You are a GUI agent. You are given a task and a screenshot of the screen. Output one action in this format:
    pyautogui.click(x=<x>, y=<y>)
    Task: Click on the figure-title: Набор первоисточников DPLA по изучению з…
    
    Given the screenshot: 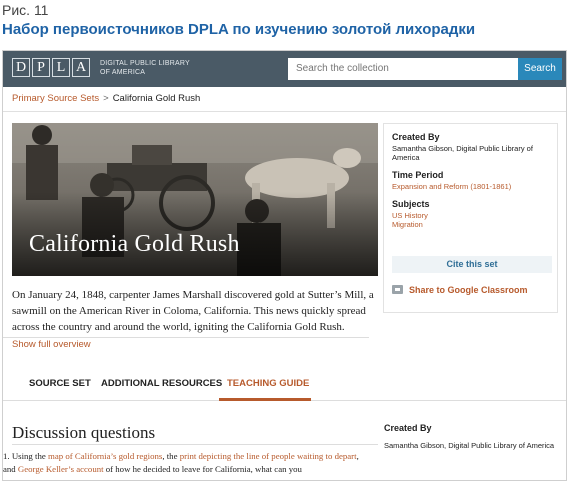 What is the action you would take?
    pyautogui.click(x=239, y=29)
    